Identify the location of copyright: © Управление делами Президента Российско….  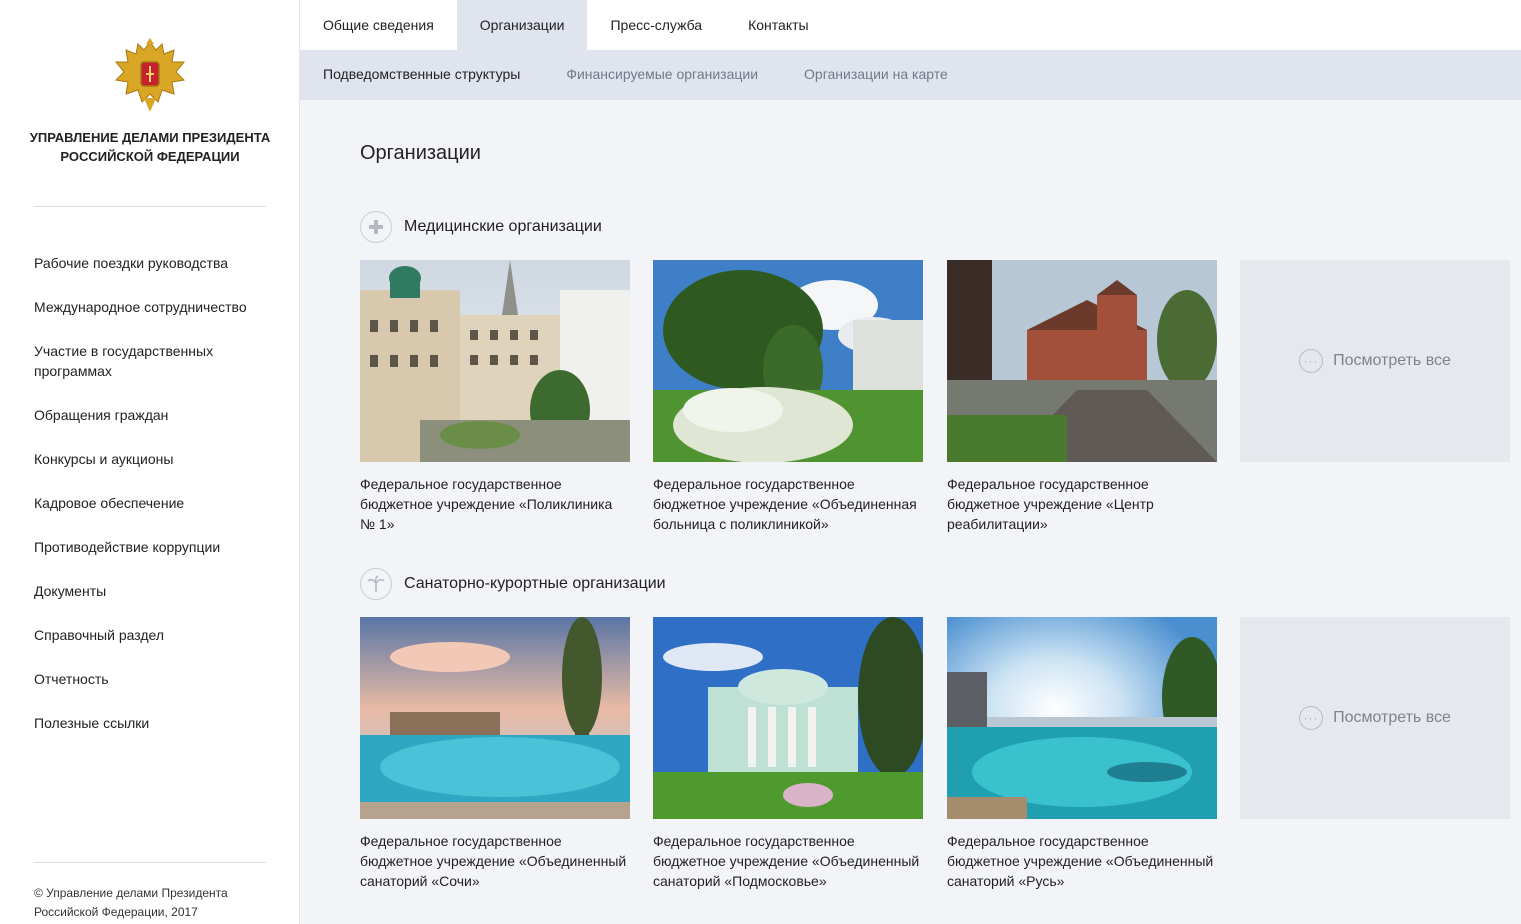
(131, 902).